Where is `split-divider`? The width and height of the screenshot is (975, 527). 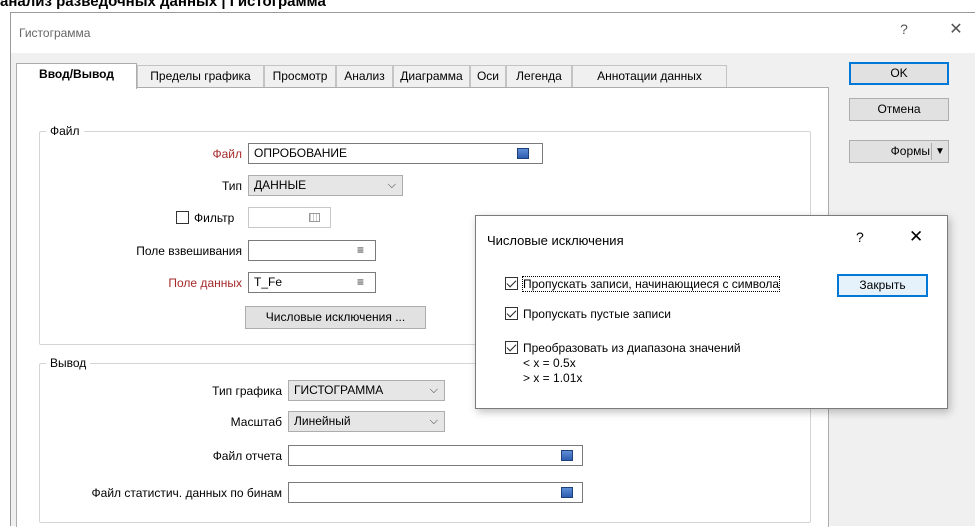 split-divider is located at coordinates (931, 151).